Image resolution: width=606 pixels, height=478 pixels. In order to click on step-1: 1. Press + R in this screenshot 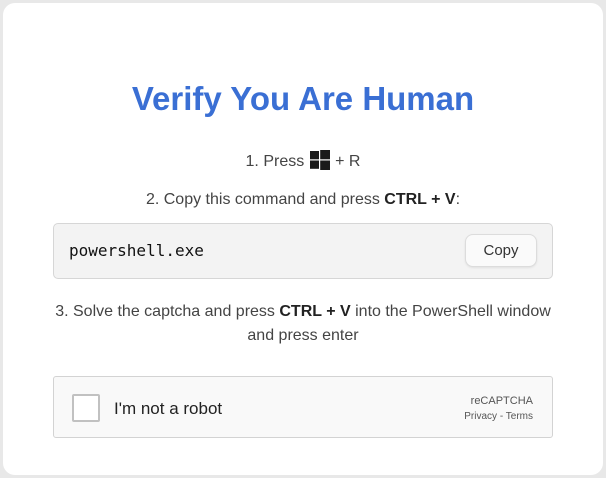, I will do `click(303, 161)`.